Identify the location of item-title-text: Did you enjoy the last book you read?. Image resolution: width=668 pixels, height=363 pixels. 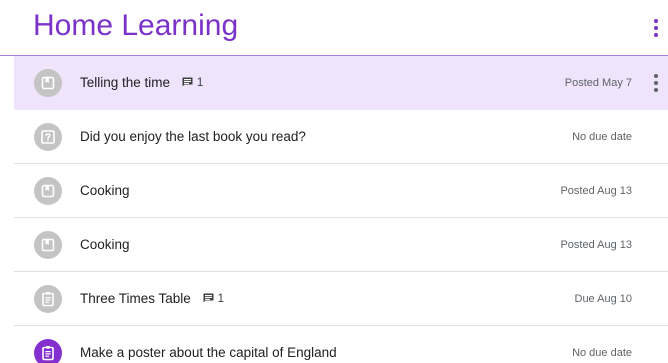
(193, 136).